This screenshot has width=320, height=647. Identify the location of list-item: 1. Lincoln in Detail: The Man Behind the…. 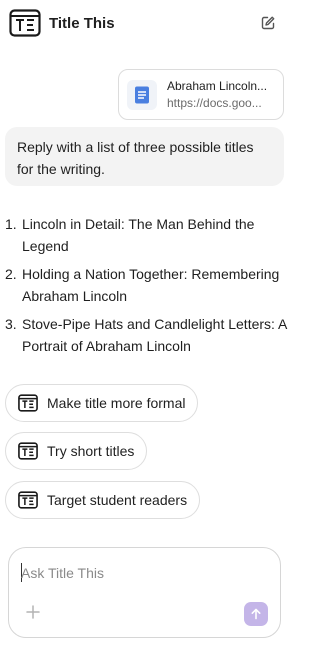
(146, 235).